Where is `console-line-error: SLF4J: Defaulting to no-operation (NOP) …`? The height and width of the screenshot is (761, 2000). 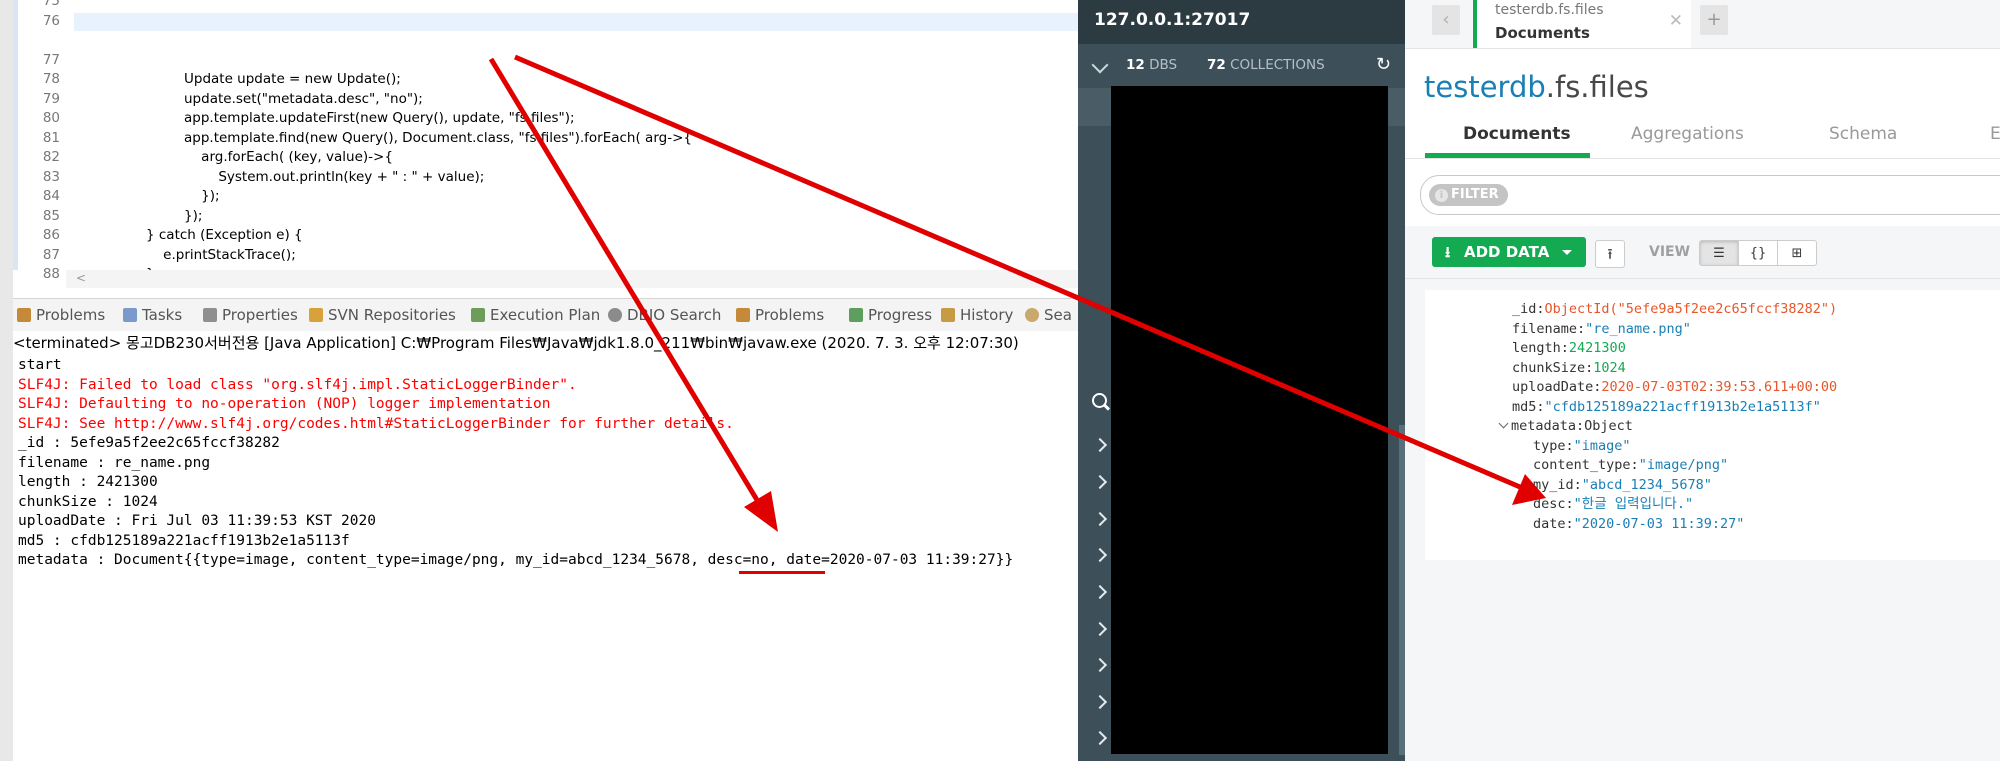 console-line-error: SLF4J: Defaulting to no-operation (NOP) … is located at coordinates (284, 404).